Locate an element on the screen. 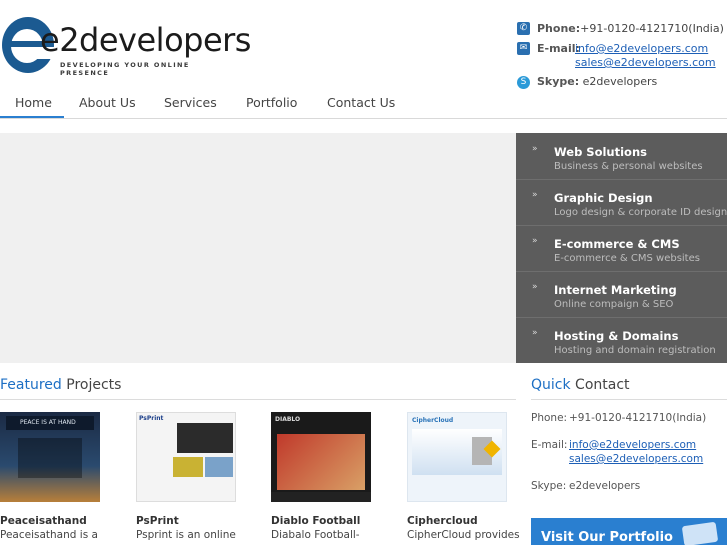  skype-icon: S is located at coordinates (523, 82).